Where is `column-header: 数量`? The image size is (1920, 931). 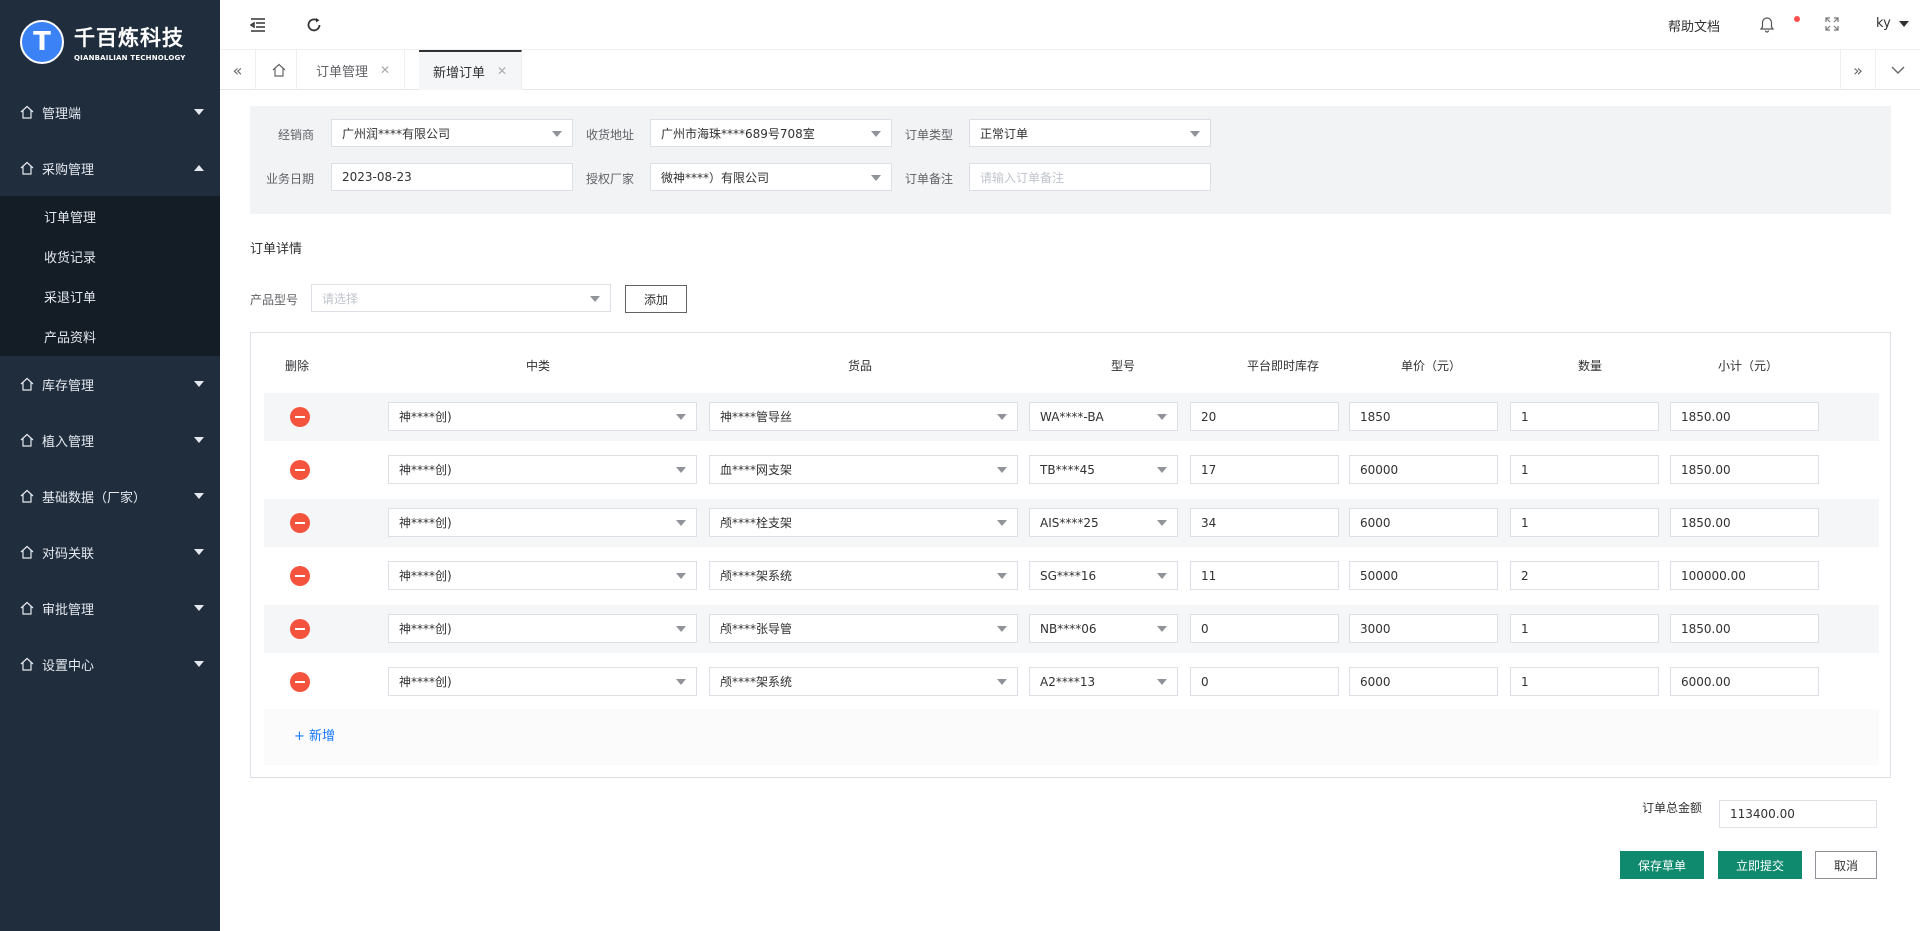 column-header: 数量 is located at coordinates (1589, 366).